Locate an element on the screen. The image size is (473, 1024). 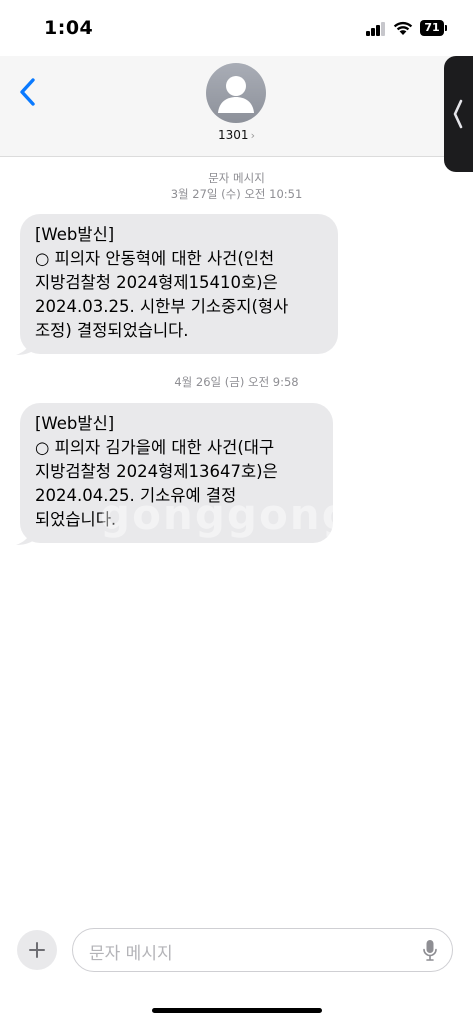
add-attachment-button is located at coordinates (37, 950).